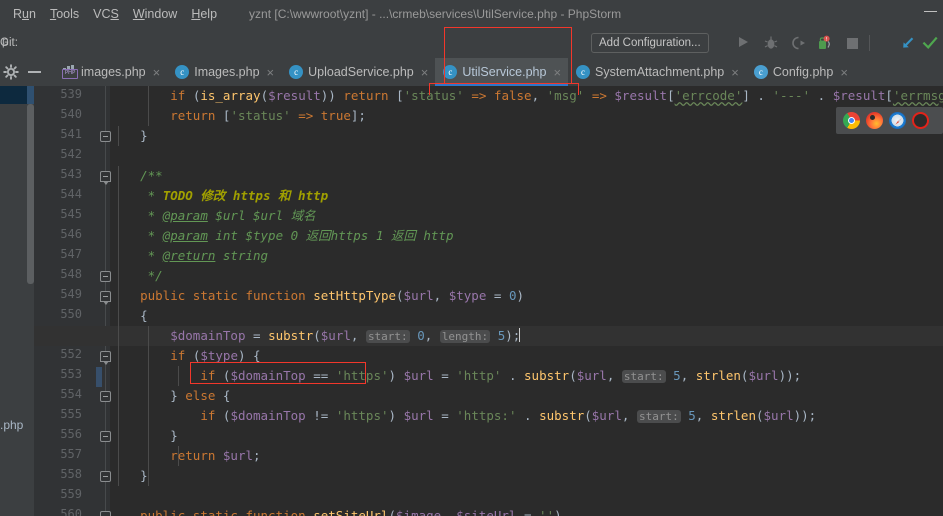 The image size is (943, 516). What do you see at coordinates (71, 374) in the screenshot?
I see `line-number: 553` at bounding box center [71, 374].